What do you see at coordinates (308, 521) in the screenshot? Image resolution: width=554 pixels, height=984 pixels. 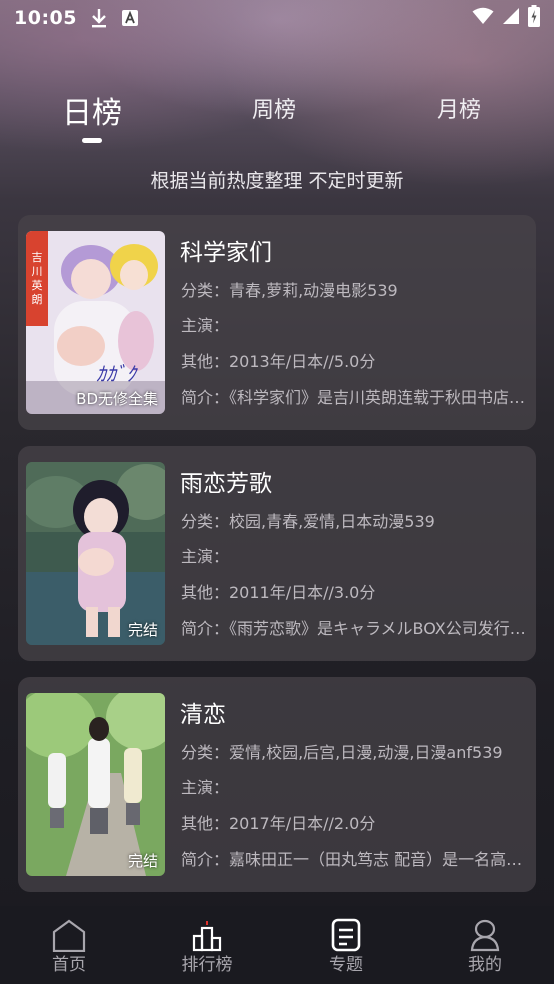 I see `item-category: 分类：校园,青春,爱情,日本动漫539` at bounding box center [308, 521].